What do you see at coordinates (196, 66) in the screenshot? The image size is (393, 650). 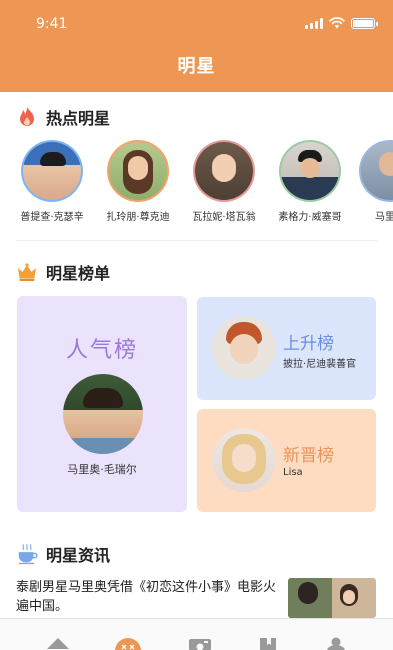 I see `page-title: 明星` at bounding box center [196, 66].